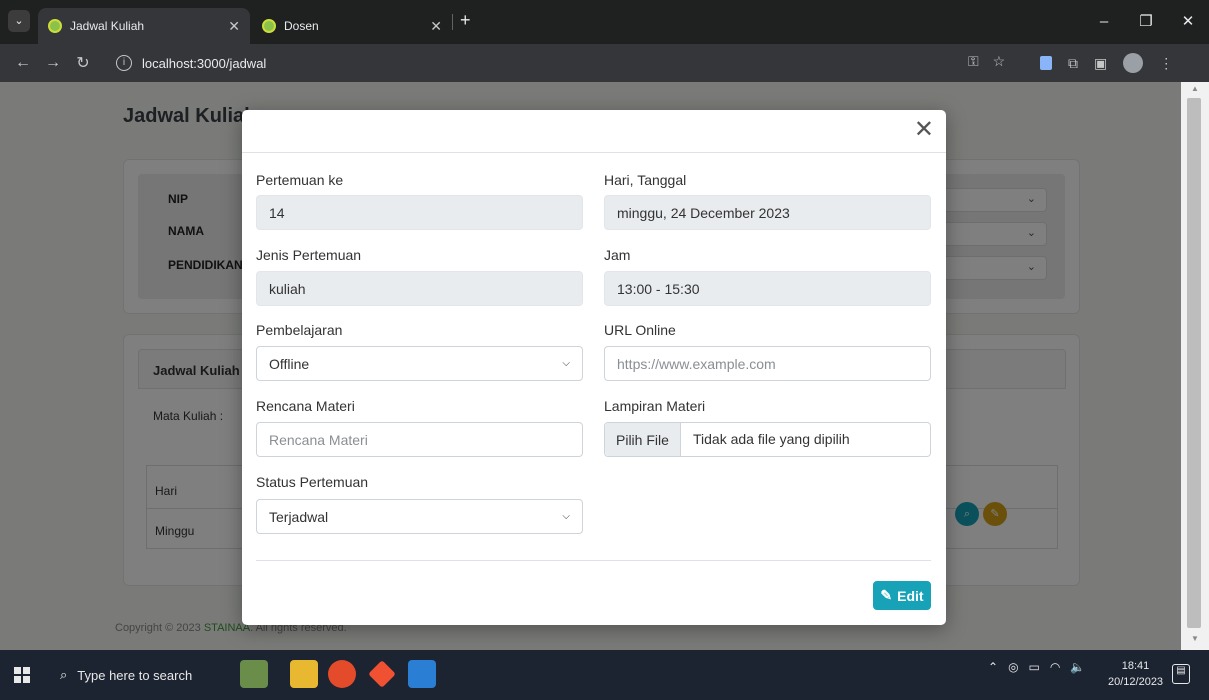  What do you see at coordinates (655, 406) in the screenshot?
I see `lampiran-materi-label: Lampiran Materi` at bounding box center [655, 406].